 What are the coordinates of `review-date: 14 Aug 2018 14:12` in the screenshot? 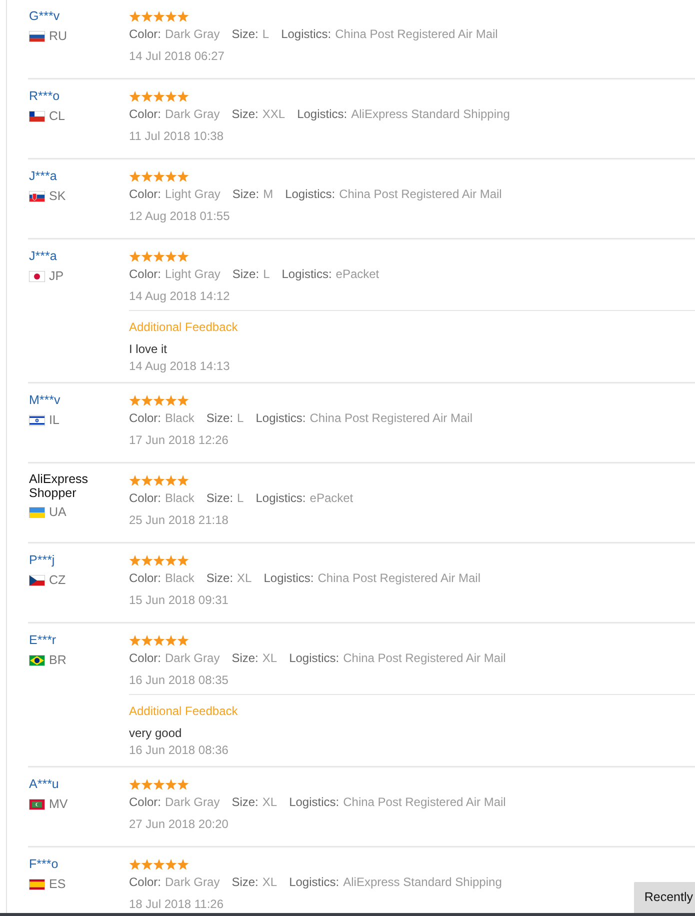 It's located at (179, 296).